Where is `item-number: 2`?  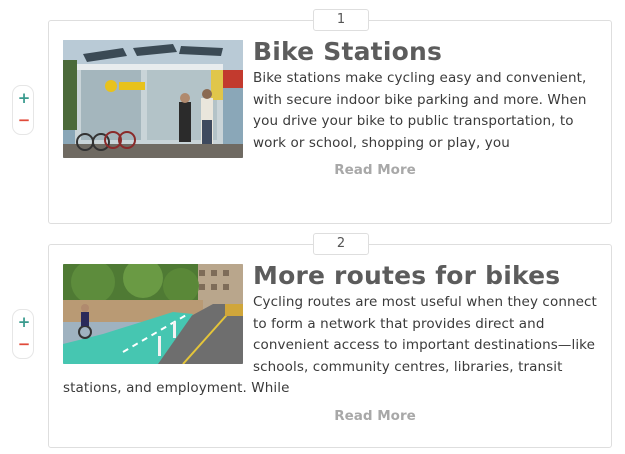 item-number: 2 is located at coordinates (341, 244).